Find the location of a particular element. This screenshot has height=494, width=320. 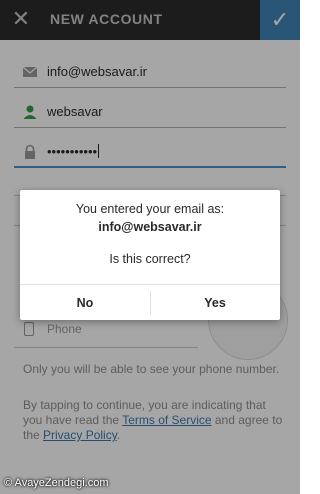

dialog-message: You entered your email as: is located at coordinates (150, 209).